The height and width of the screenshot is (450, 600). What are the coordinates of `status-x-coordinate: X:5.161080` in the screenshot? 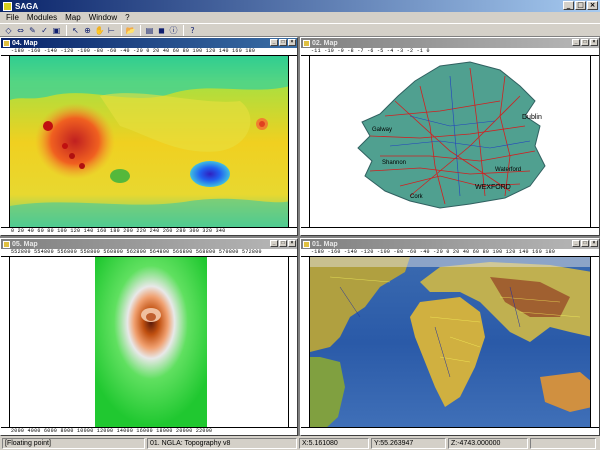 It's located at (334, 443).